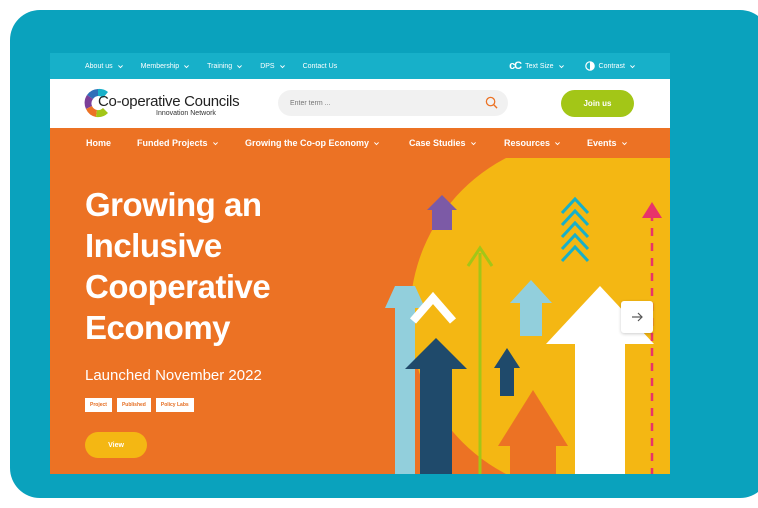  Describe the element at coordinates (602, 143) in the screenshot. I see `nav-item-label: Events` at that location.